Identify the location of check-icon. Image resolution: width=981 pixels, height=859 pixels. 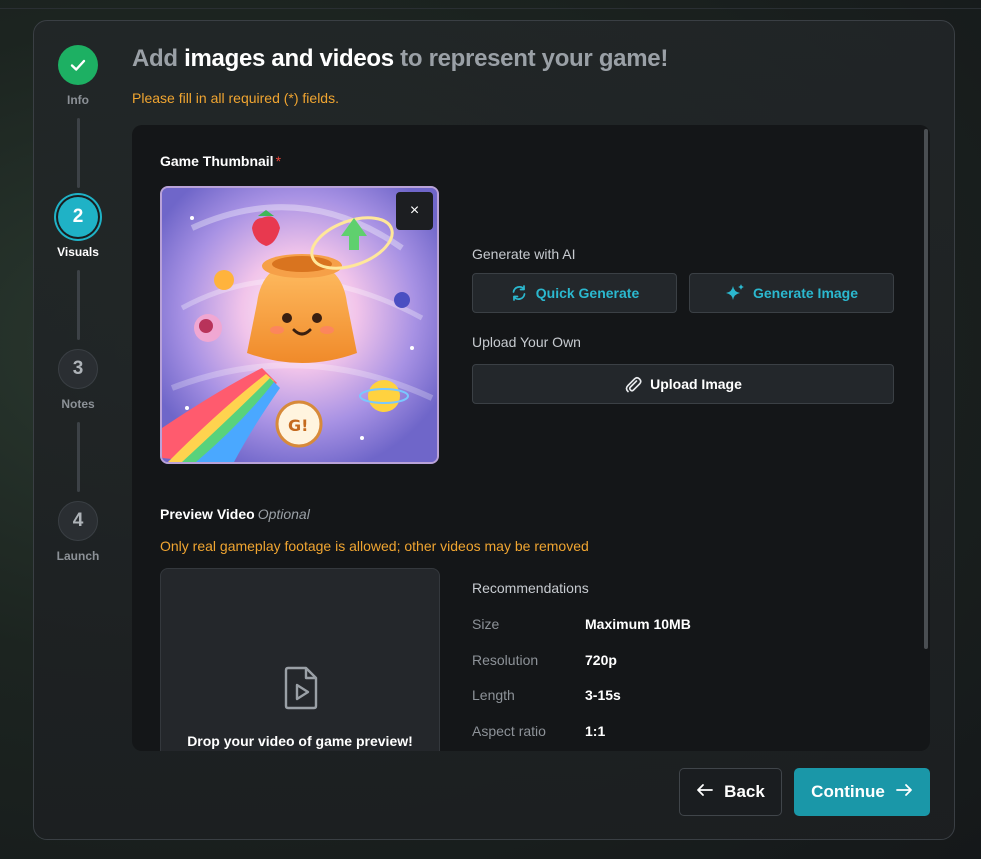
(78, 65).